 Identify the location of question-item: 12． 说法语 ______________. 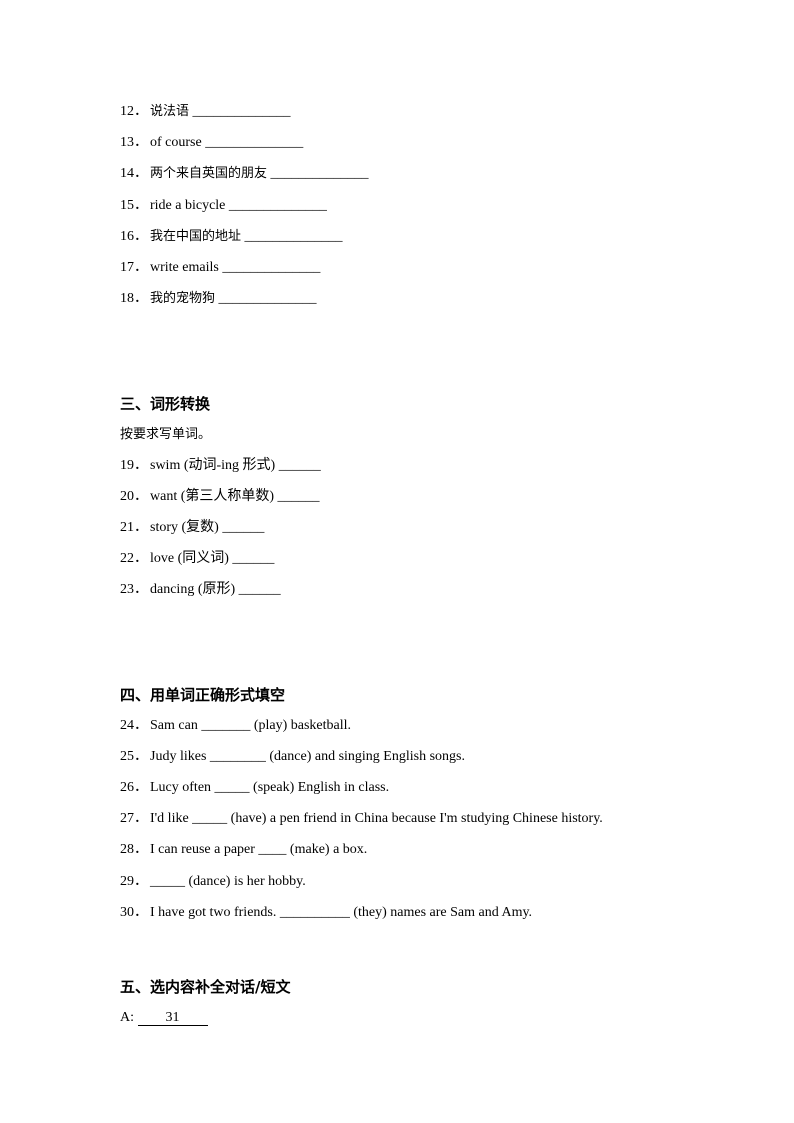
(205, 112).